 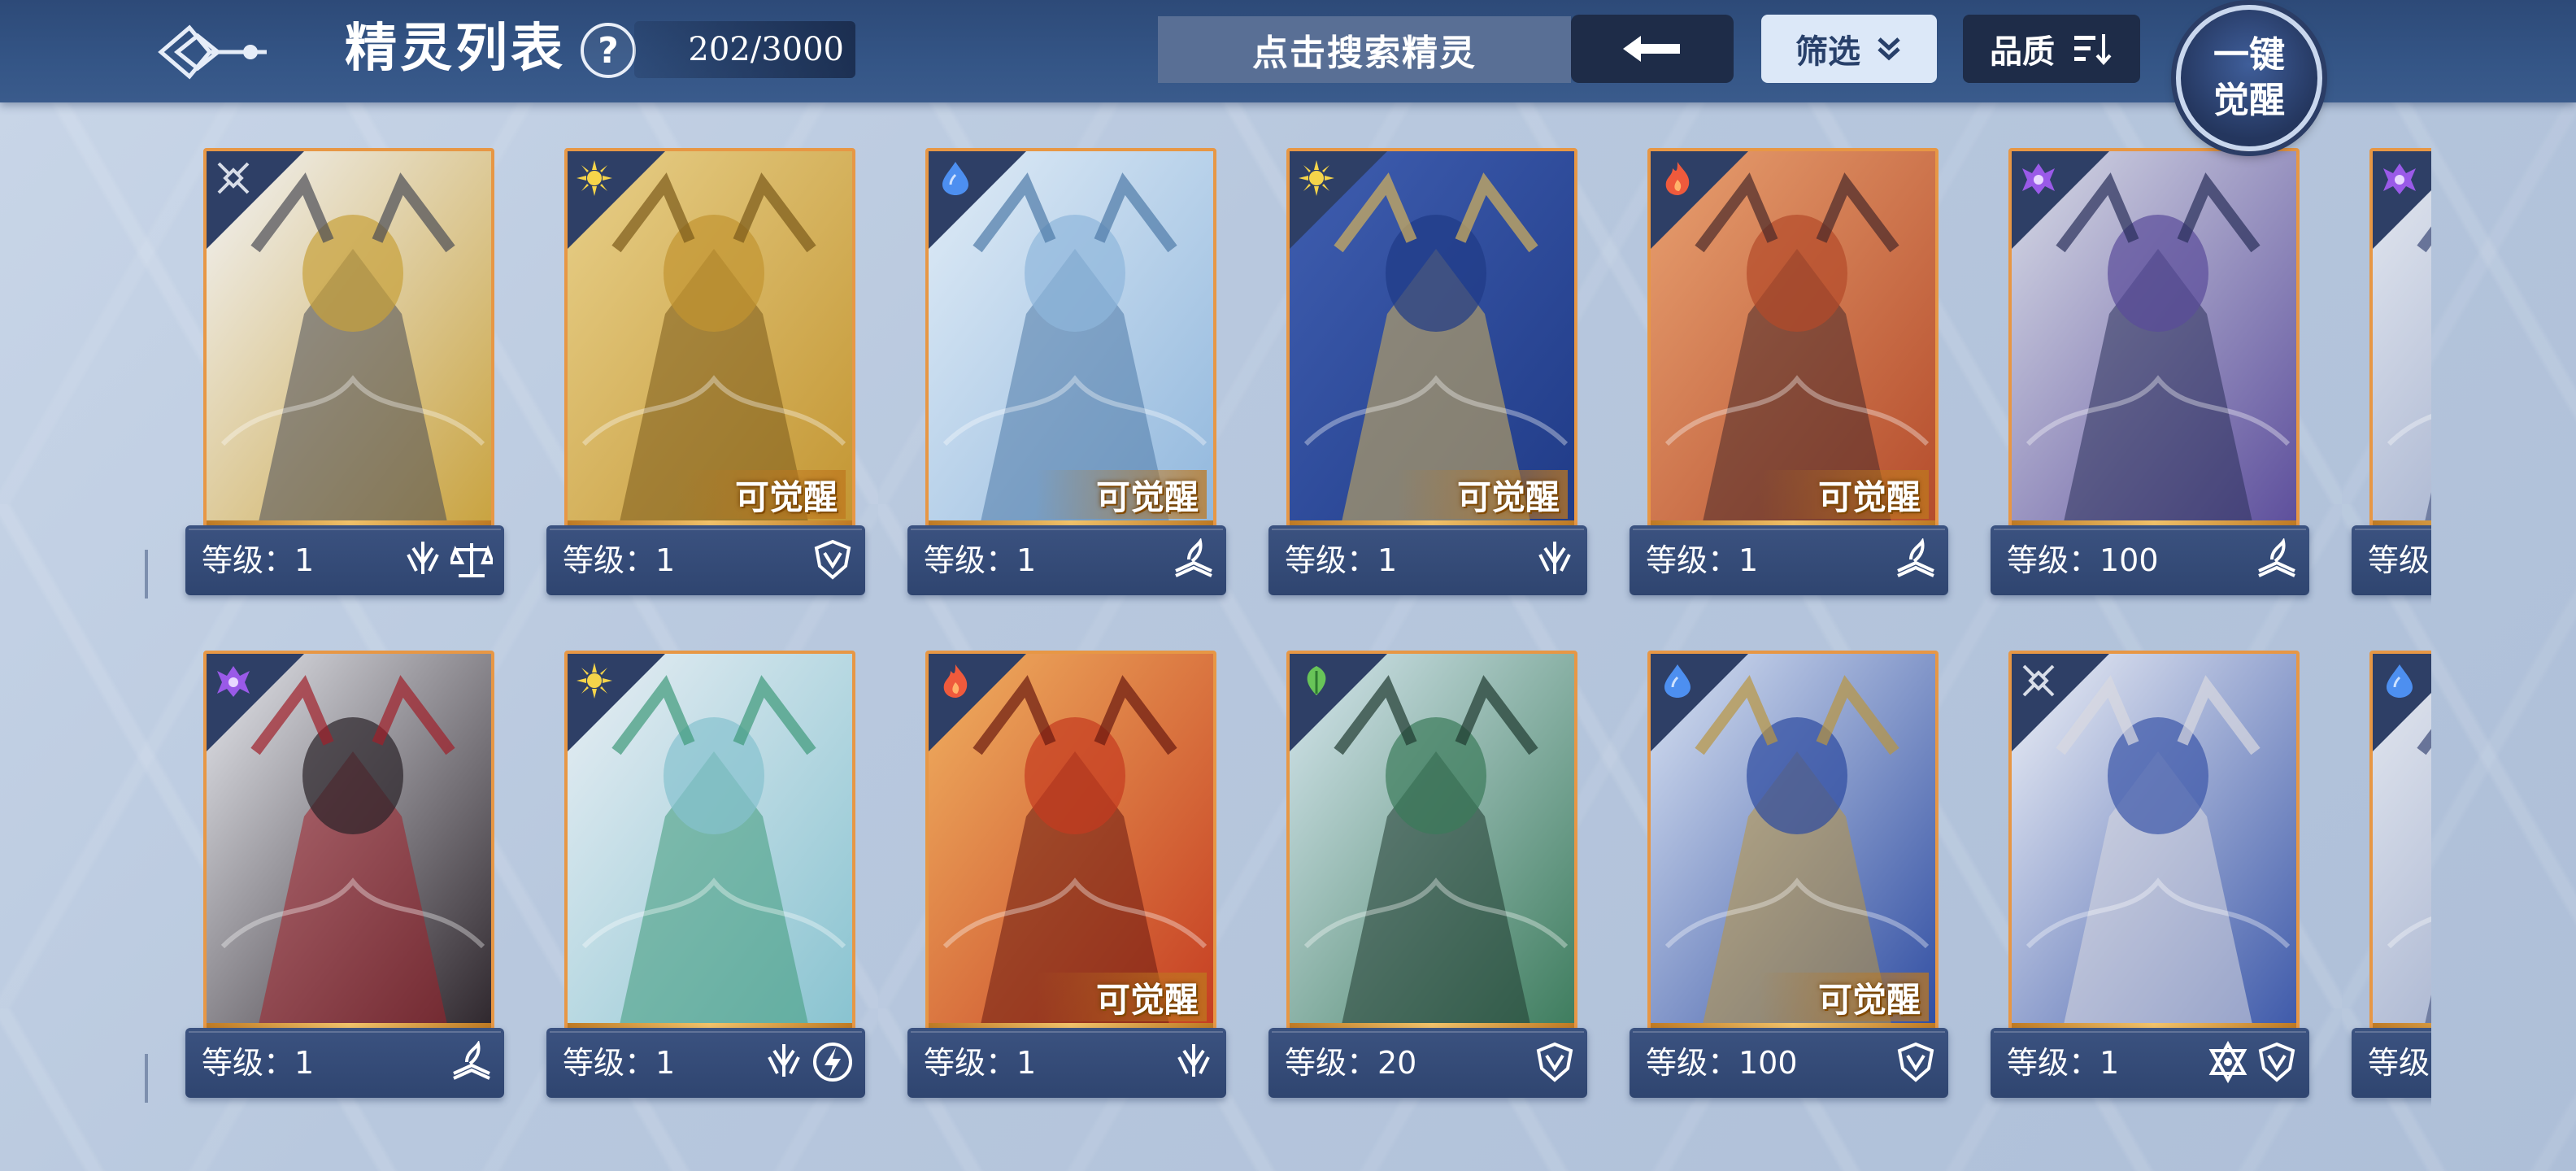 I want to click on chevron-double-down-icon, so click(x=1889, y=49).